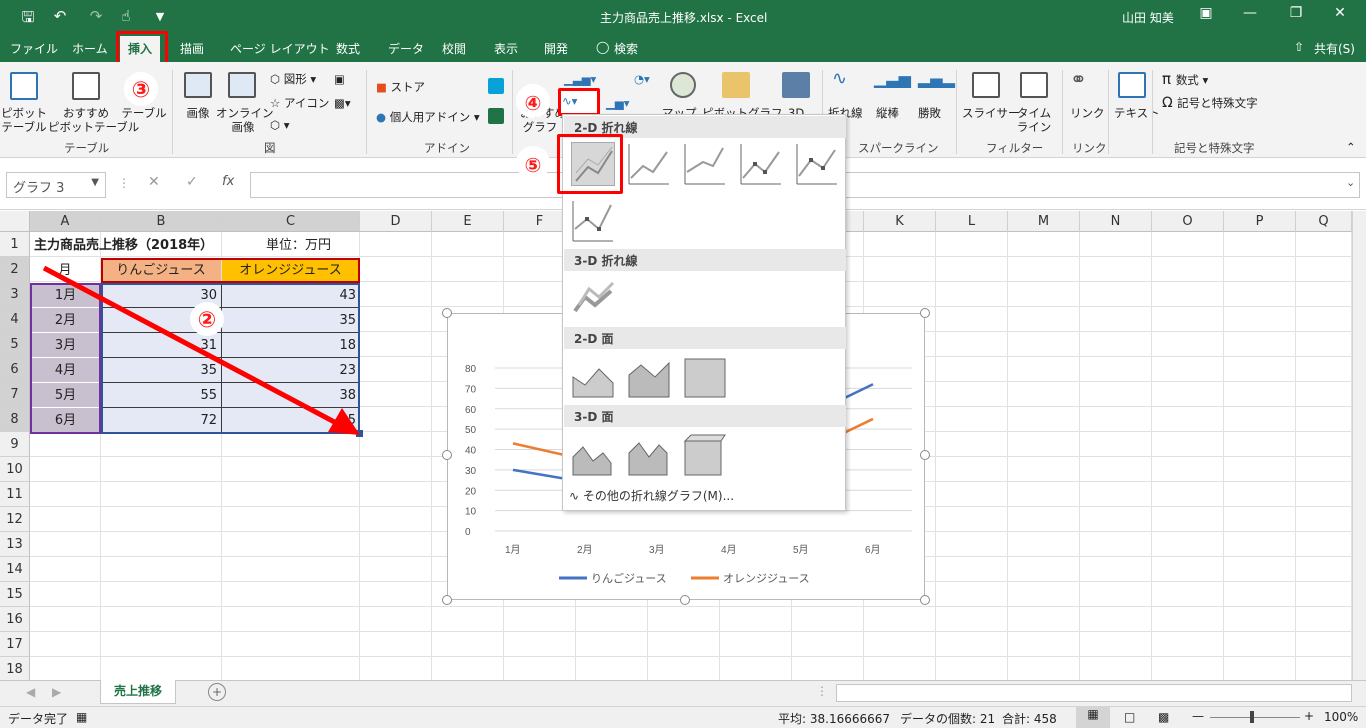 This screenshot has height=728, width=1366. What do you see at coordinates (342, 103) in the screenshot?
I see `smartart-icon: ▩▾` at bounding box center [342, 103].